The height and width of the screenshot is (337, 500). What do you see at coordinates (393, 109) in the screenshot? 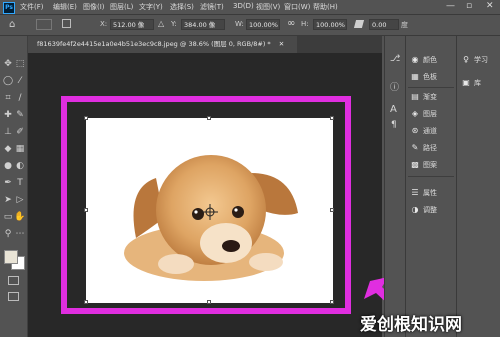
I see `character-icon: A` at bounding box center [393, 109].